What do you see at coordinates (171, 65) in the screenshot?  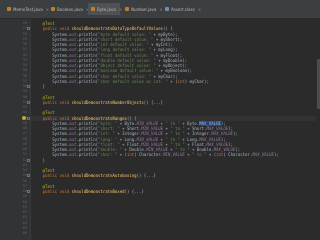 I see `code-token: + myObject);` at bounding box center [171, 65].